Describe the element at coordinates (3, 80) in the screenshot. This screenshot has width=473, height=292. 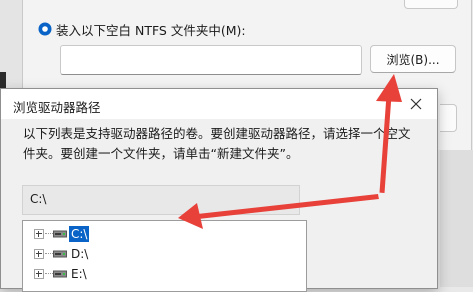
I see `background-window-fragment` at that location.